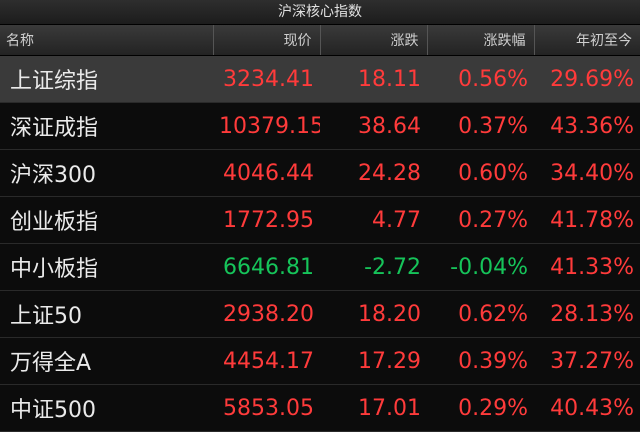 The image size is (640, 432). Describe the element at coordinates (480, 314) in the screenshot. I see `index-change-pct: 0.62%` at that location.